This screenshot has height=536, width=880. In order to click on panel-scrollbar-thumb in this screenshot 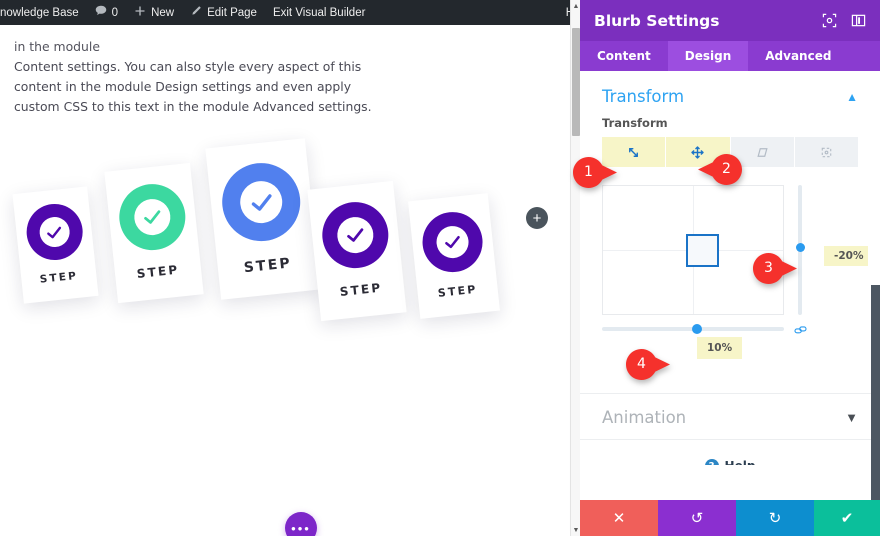, I will do `click(875, 392)`.